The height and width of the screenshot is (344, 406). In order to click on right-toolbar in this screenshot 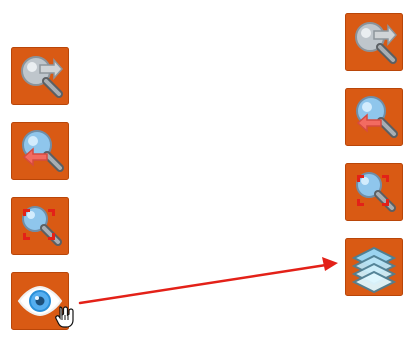, I will do `click(374, 160)`.